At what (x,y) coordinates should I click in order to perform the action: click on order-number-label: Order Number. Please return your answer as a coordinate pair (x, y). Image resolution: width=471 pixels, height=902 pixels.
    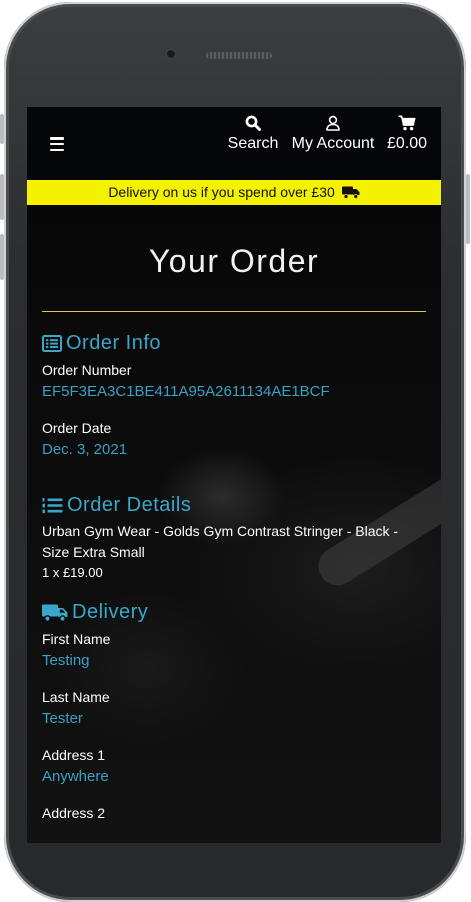
    Looking at the image, I should click on (87, 370).